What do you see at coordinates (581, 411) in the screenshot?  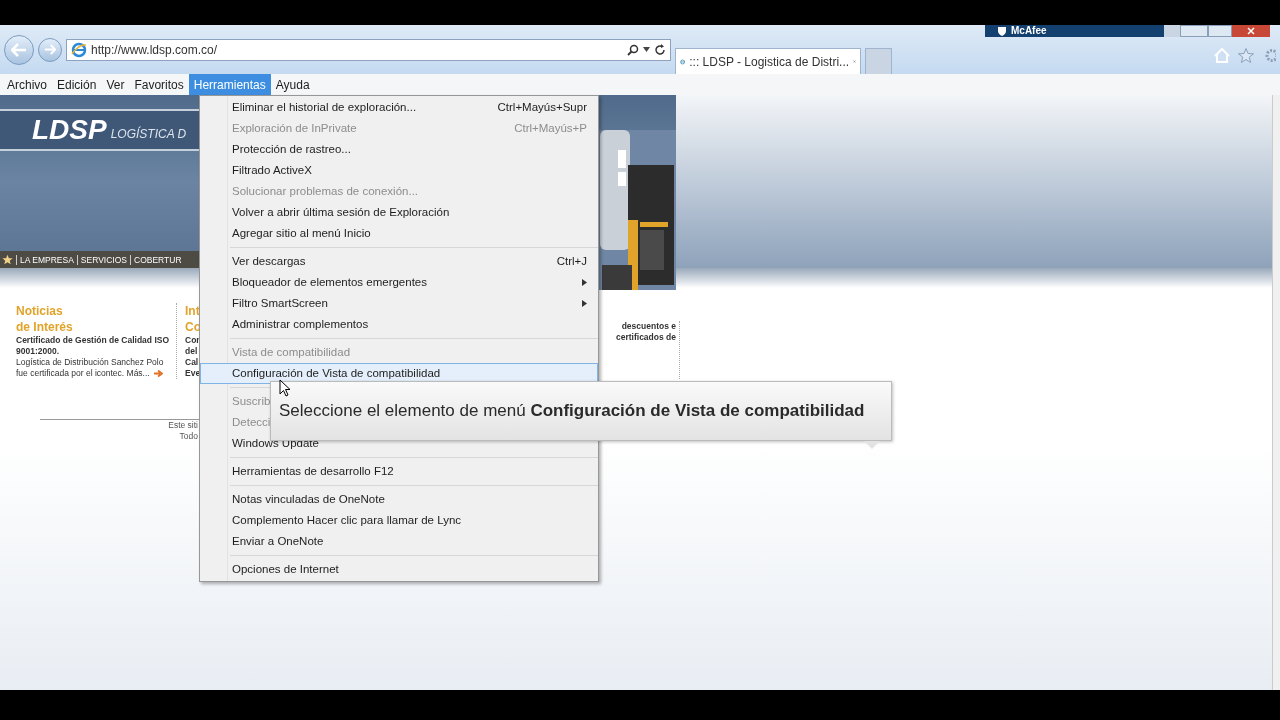 I see `tooltip: Seleccione el elemento de menú Configuración de Vista de compatibilidad` at bounding box center [581, 411].